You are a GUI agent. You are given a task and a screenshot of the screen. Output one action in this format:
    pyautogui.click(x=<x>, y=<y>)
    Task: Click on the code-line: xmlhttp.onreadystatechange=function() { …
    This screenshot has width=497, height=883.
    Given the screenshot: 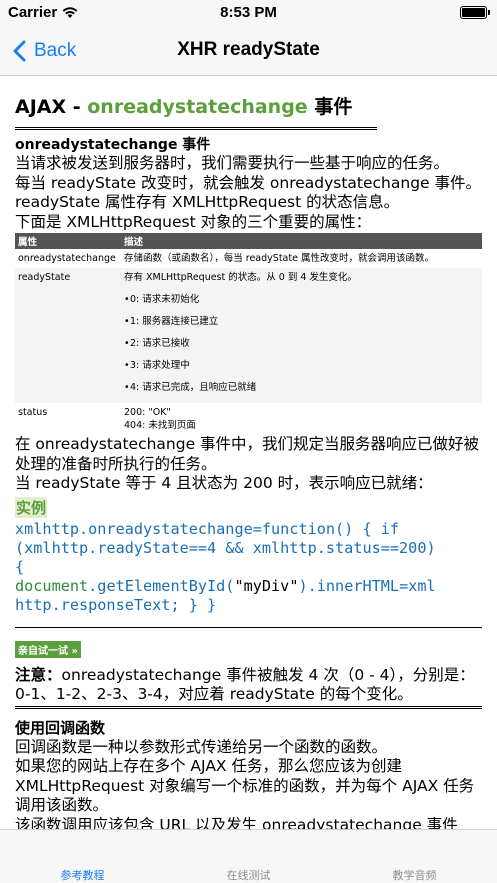 What is the action you would take?
    pyautogui.click(x=207, y=528)
    